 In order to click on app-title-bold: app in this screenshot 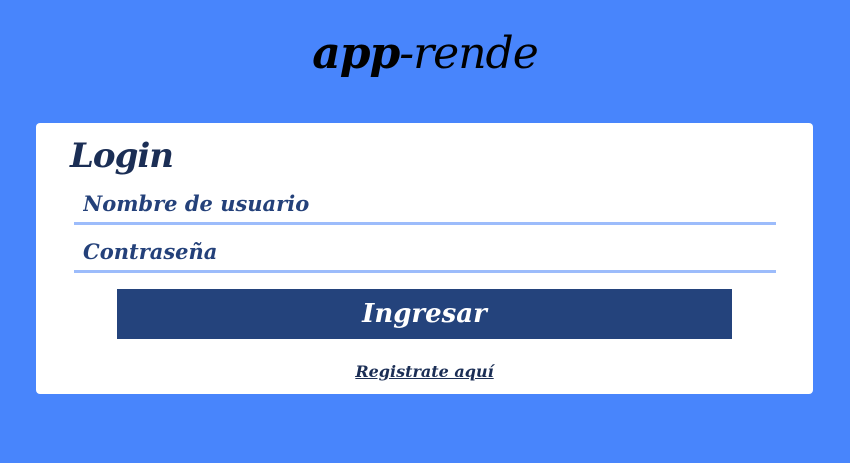, I will do `click(356, 53)`.